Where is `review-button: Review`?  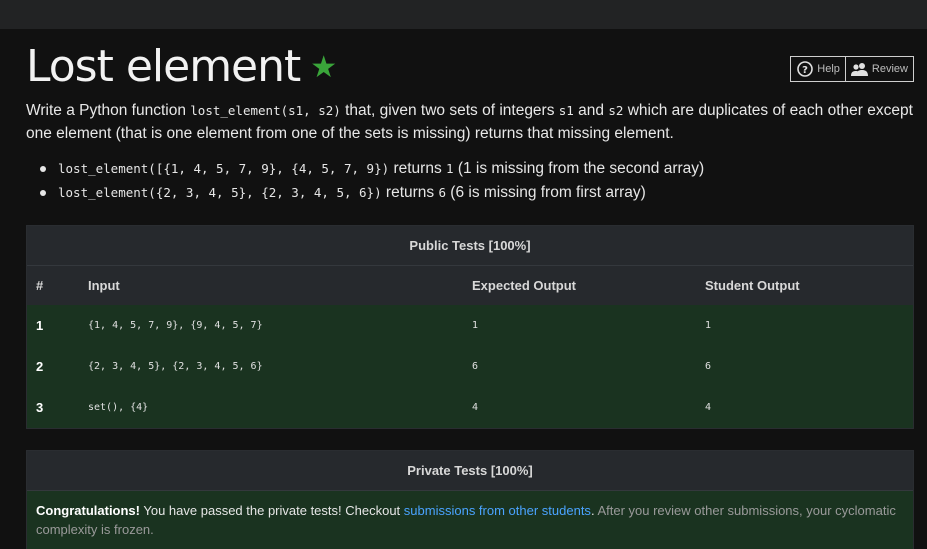 review-button: Review is located at coordinates (879, 69).